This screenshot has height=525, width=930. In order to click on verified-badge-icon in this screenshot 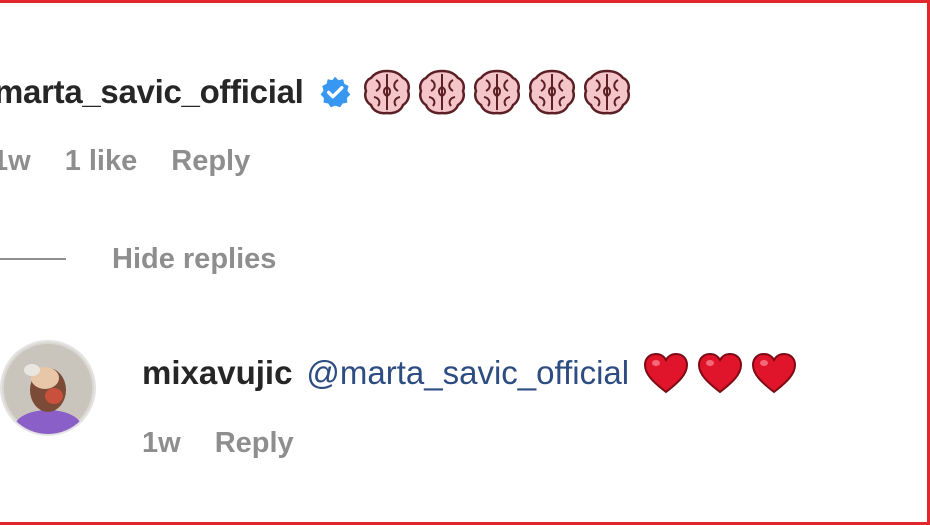, I will do `click(335, 92)`.